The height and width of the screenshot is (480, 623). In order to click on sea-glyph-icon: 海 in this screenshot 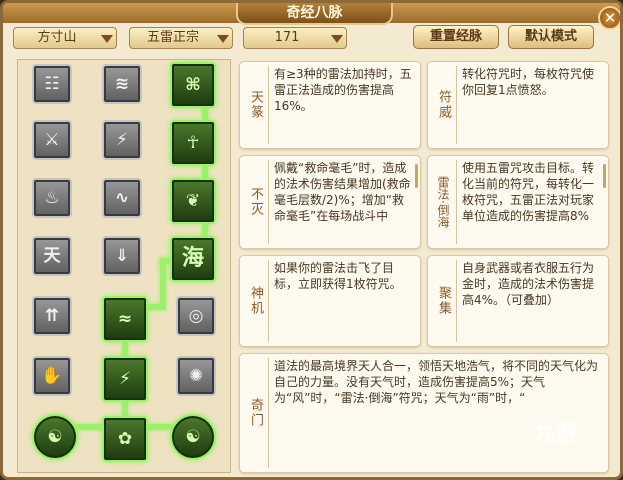, I will do `click(192, 258)`.